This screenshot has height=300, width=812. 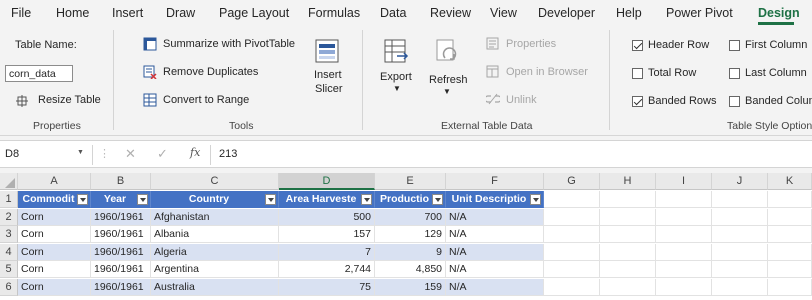 I want to click on table-header-commodity: Commodit, so click(x=54, y=199).